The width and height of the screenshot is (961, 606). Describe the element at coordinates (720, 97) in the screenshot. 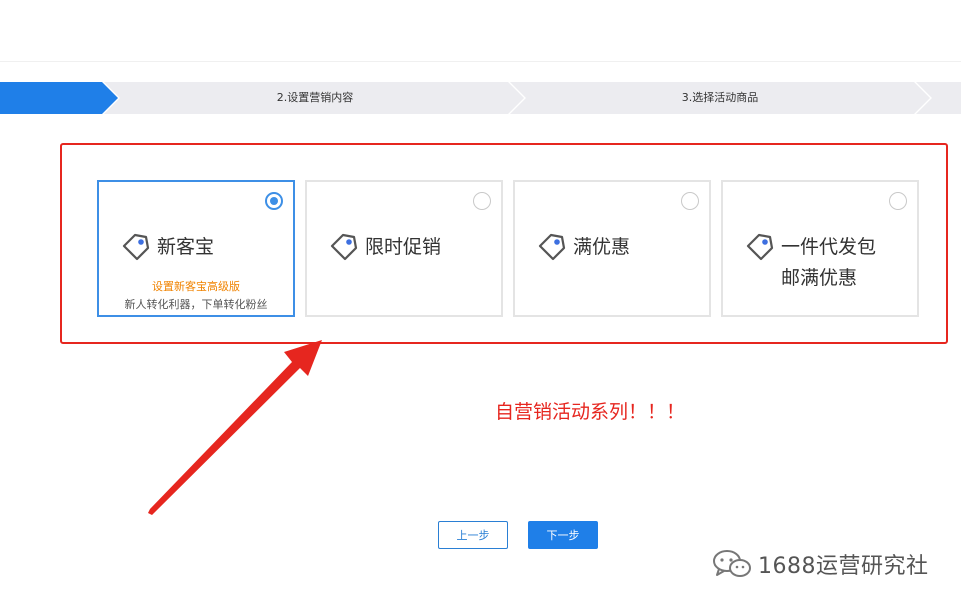

I see `step-label-3: 3.选择活动商品` at that location.